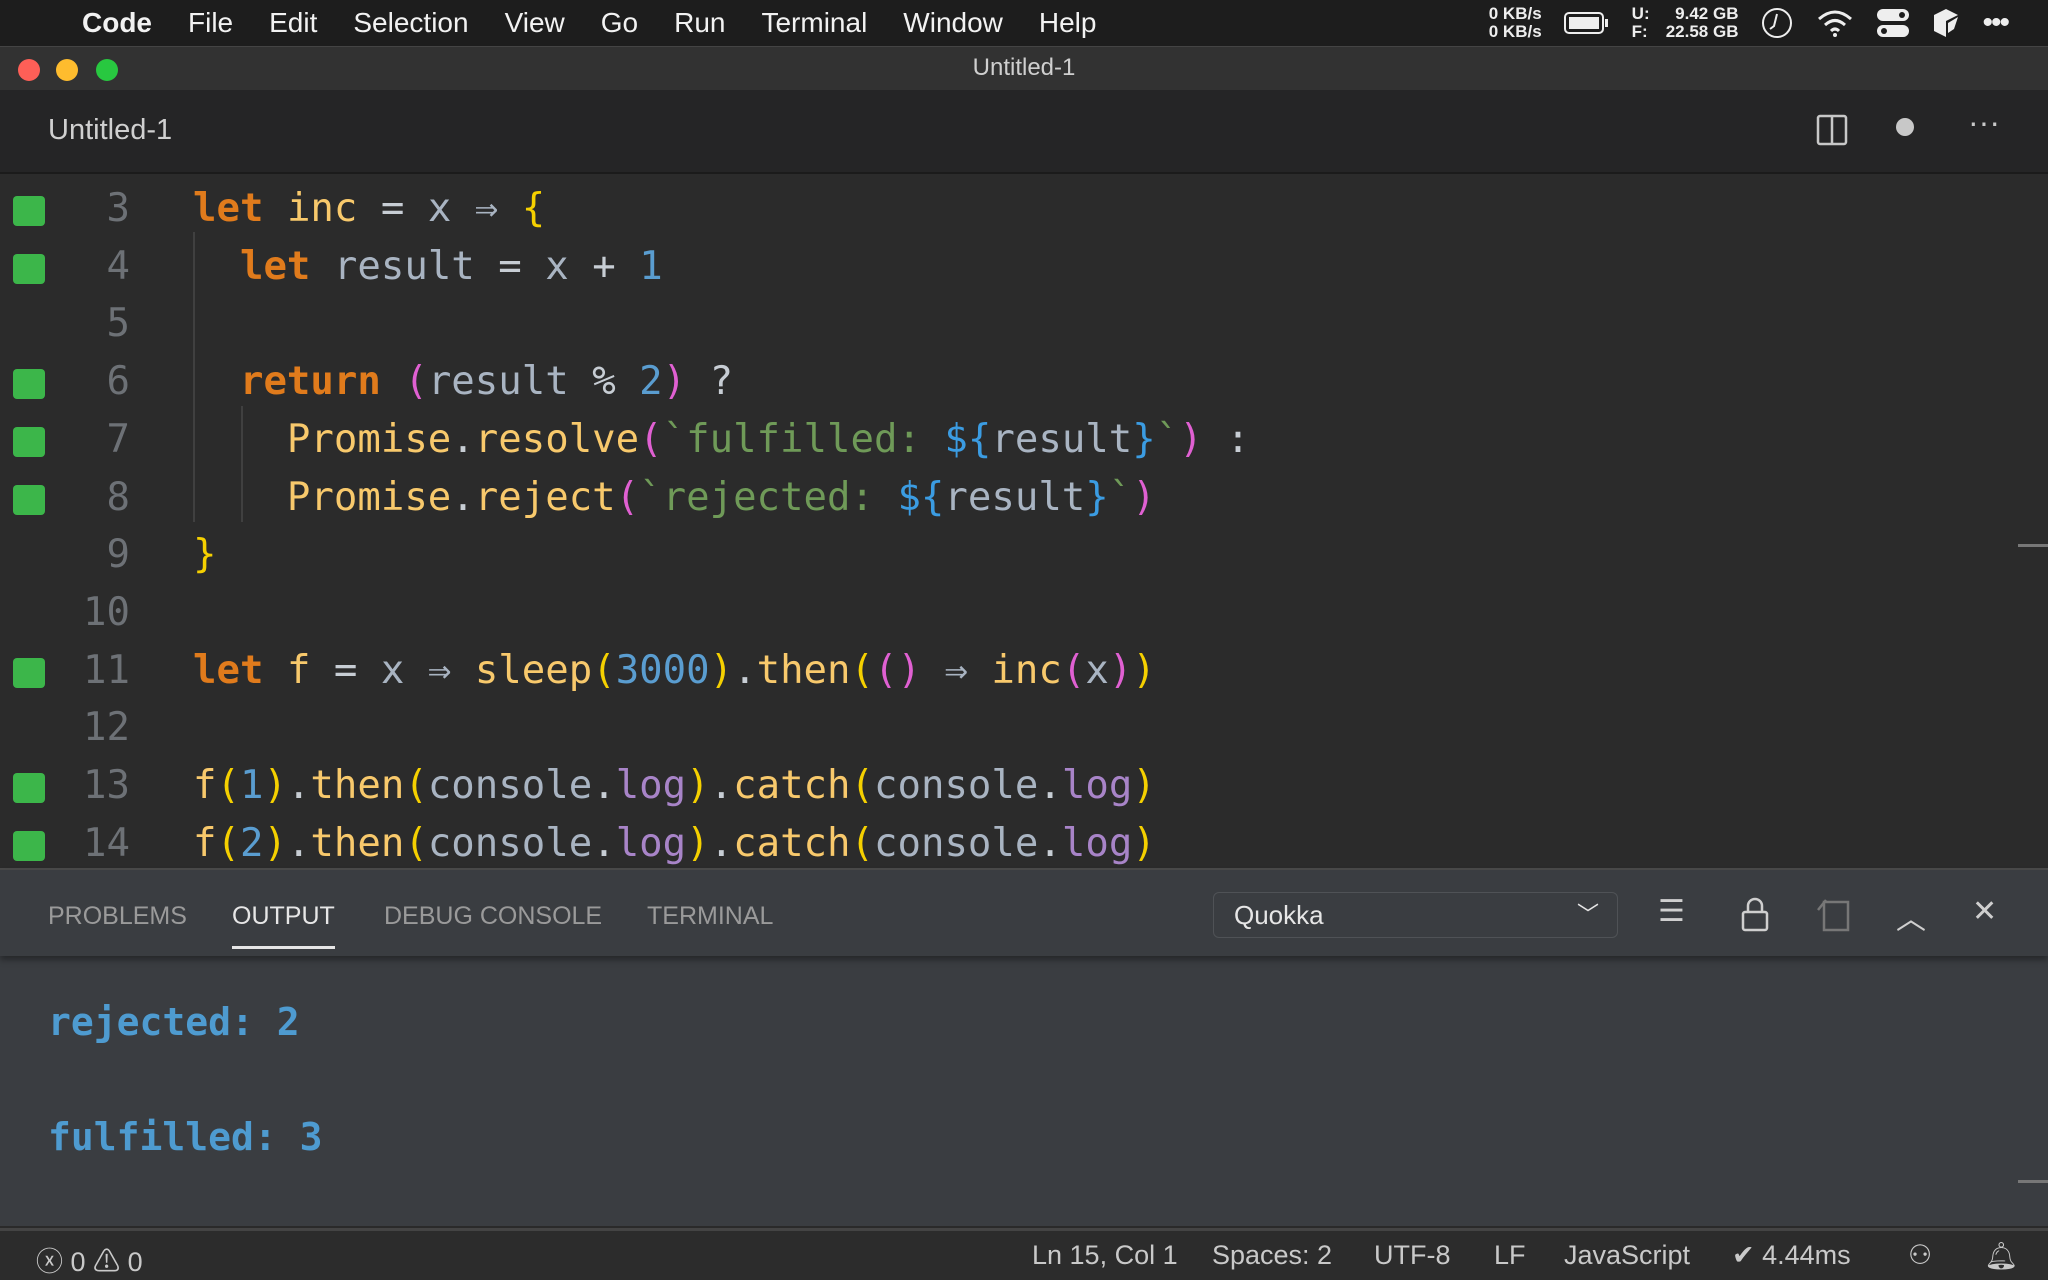  I want to click on indentation-status: Spaces: 2, so click(1272, 1255).